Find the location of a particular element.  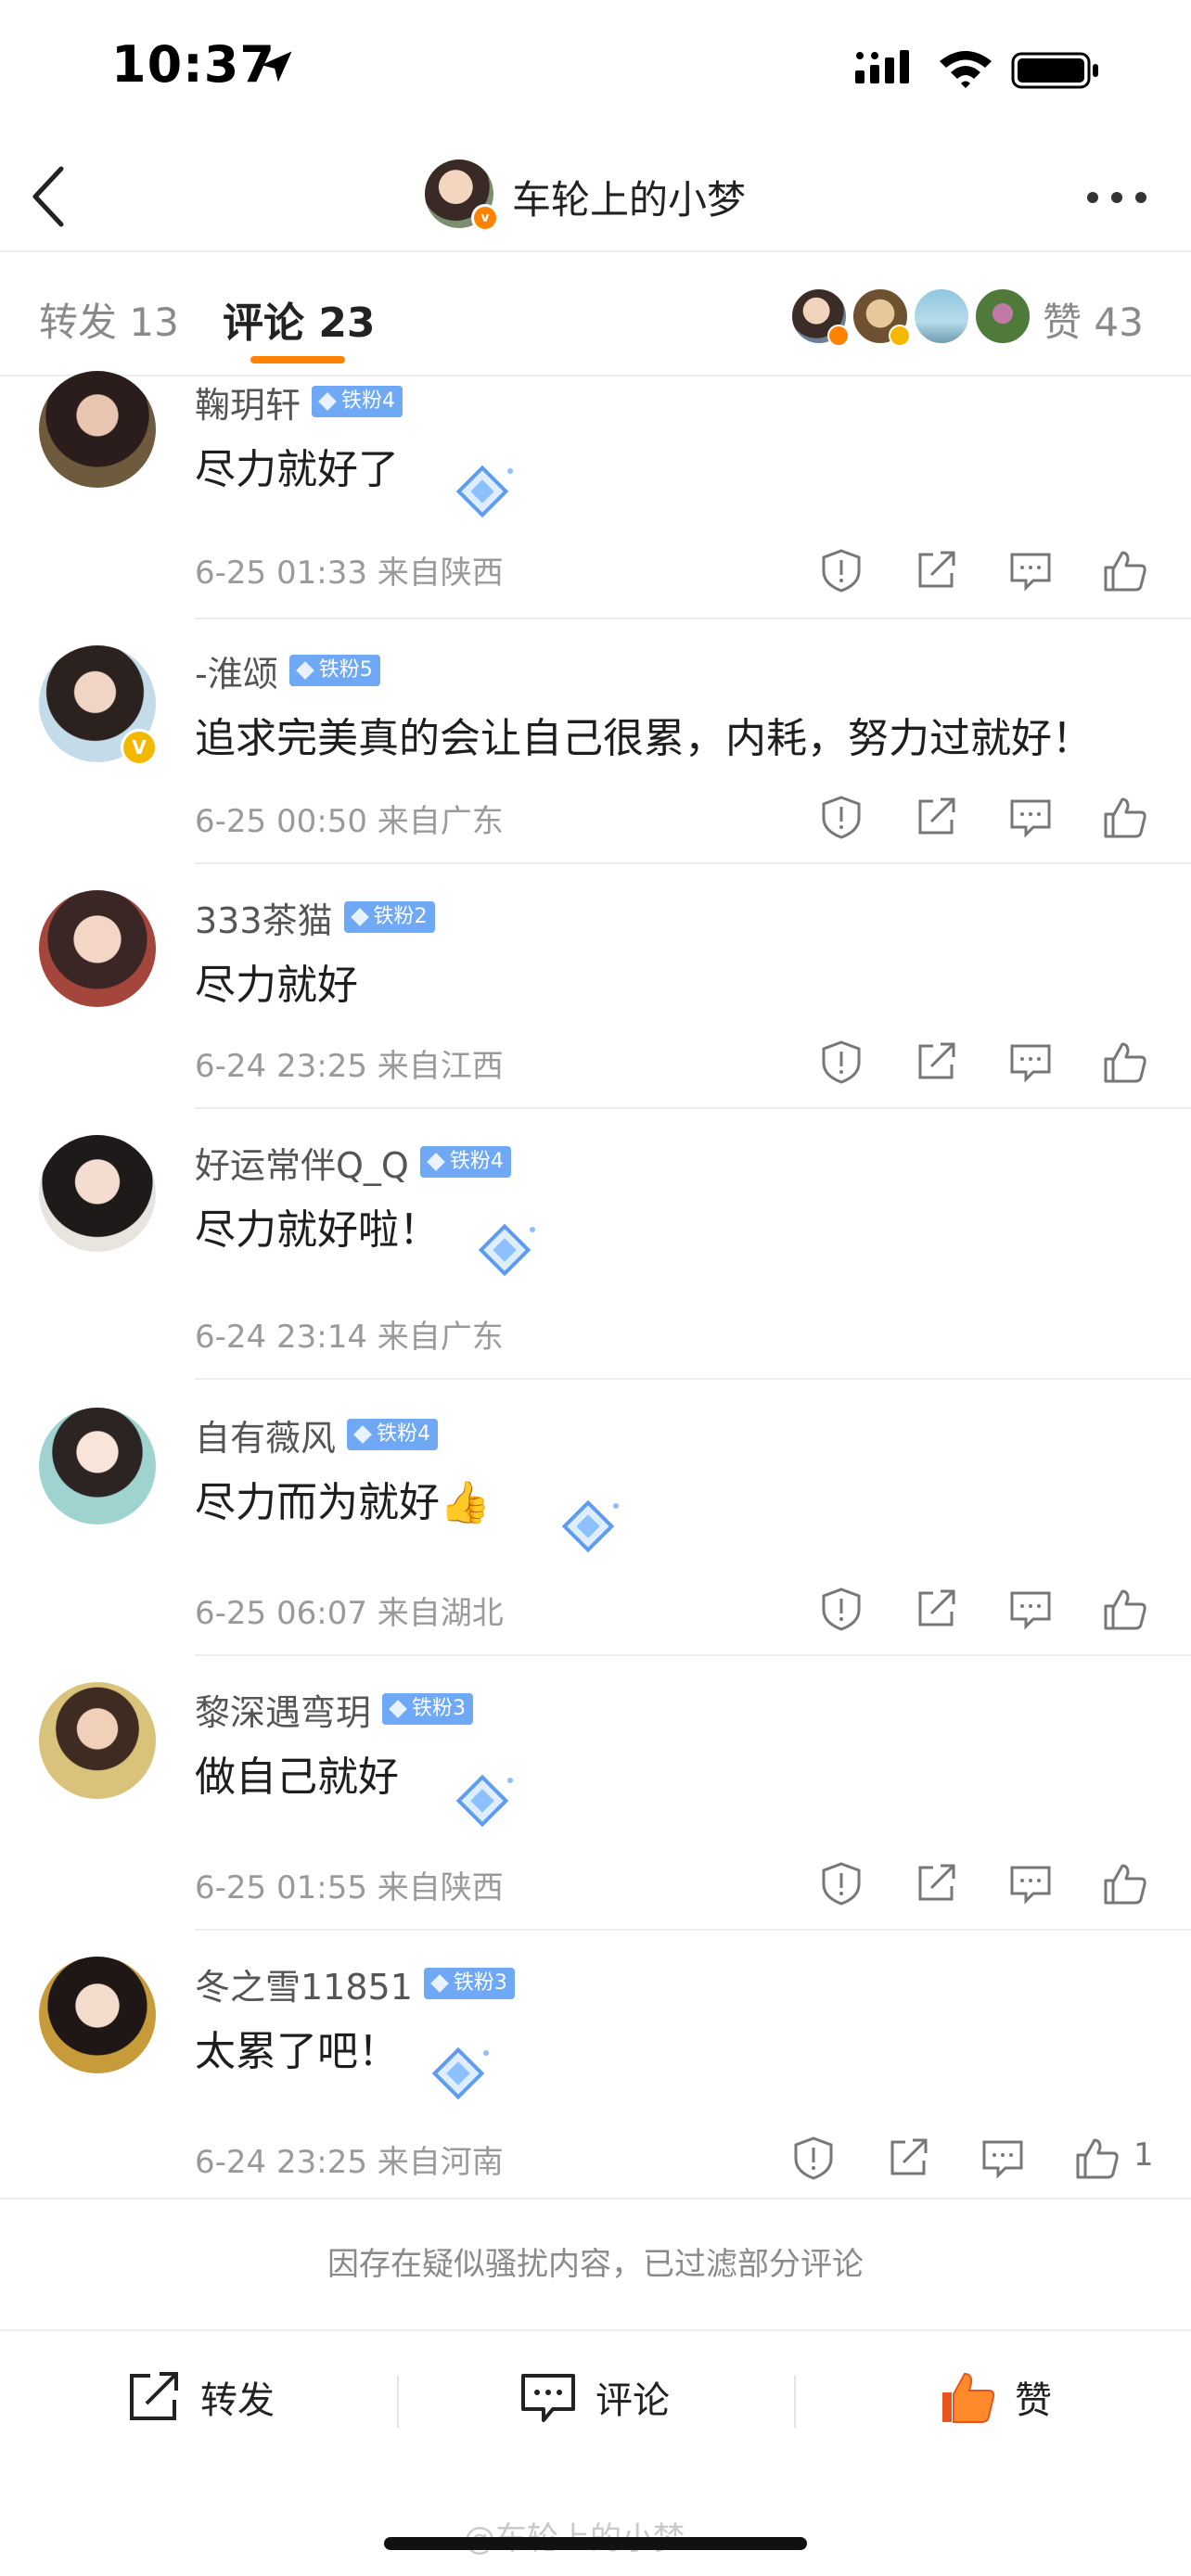

commenter-name: 鞠玥轩 is located at coordinates (248, 401).